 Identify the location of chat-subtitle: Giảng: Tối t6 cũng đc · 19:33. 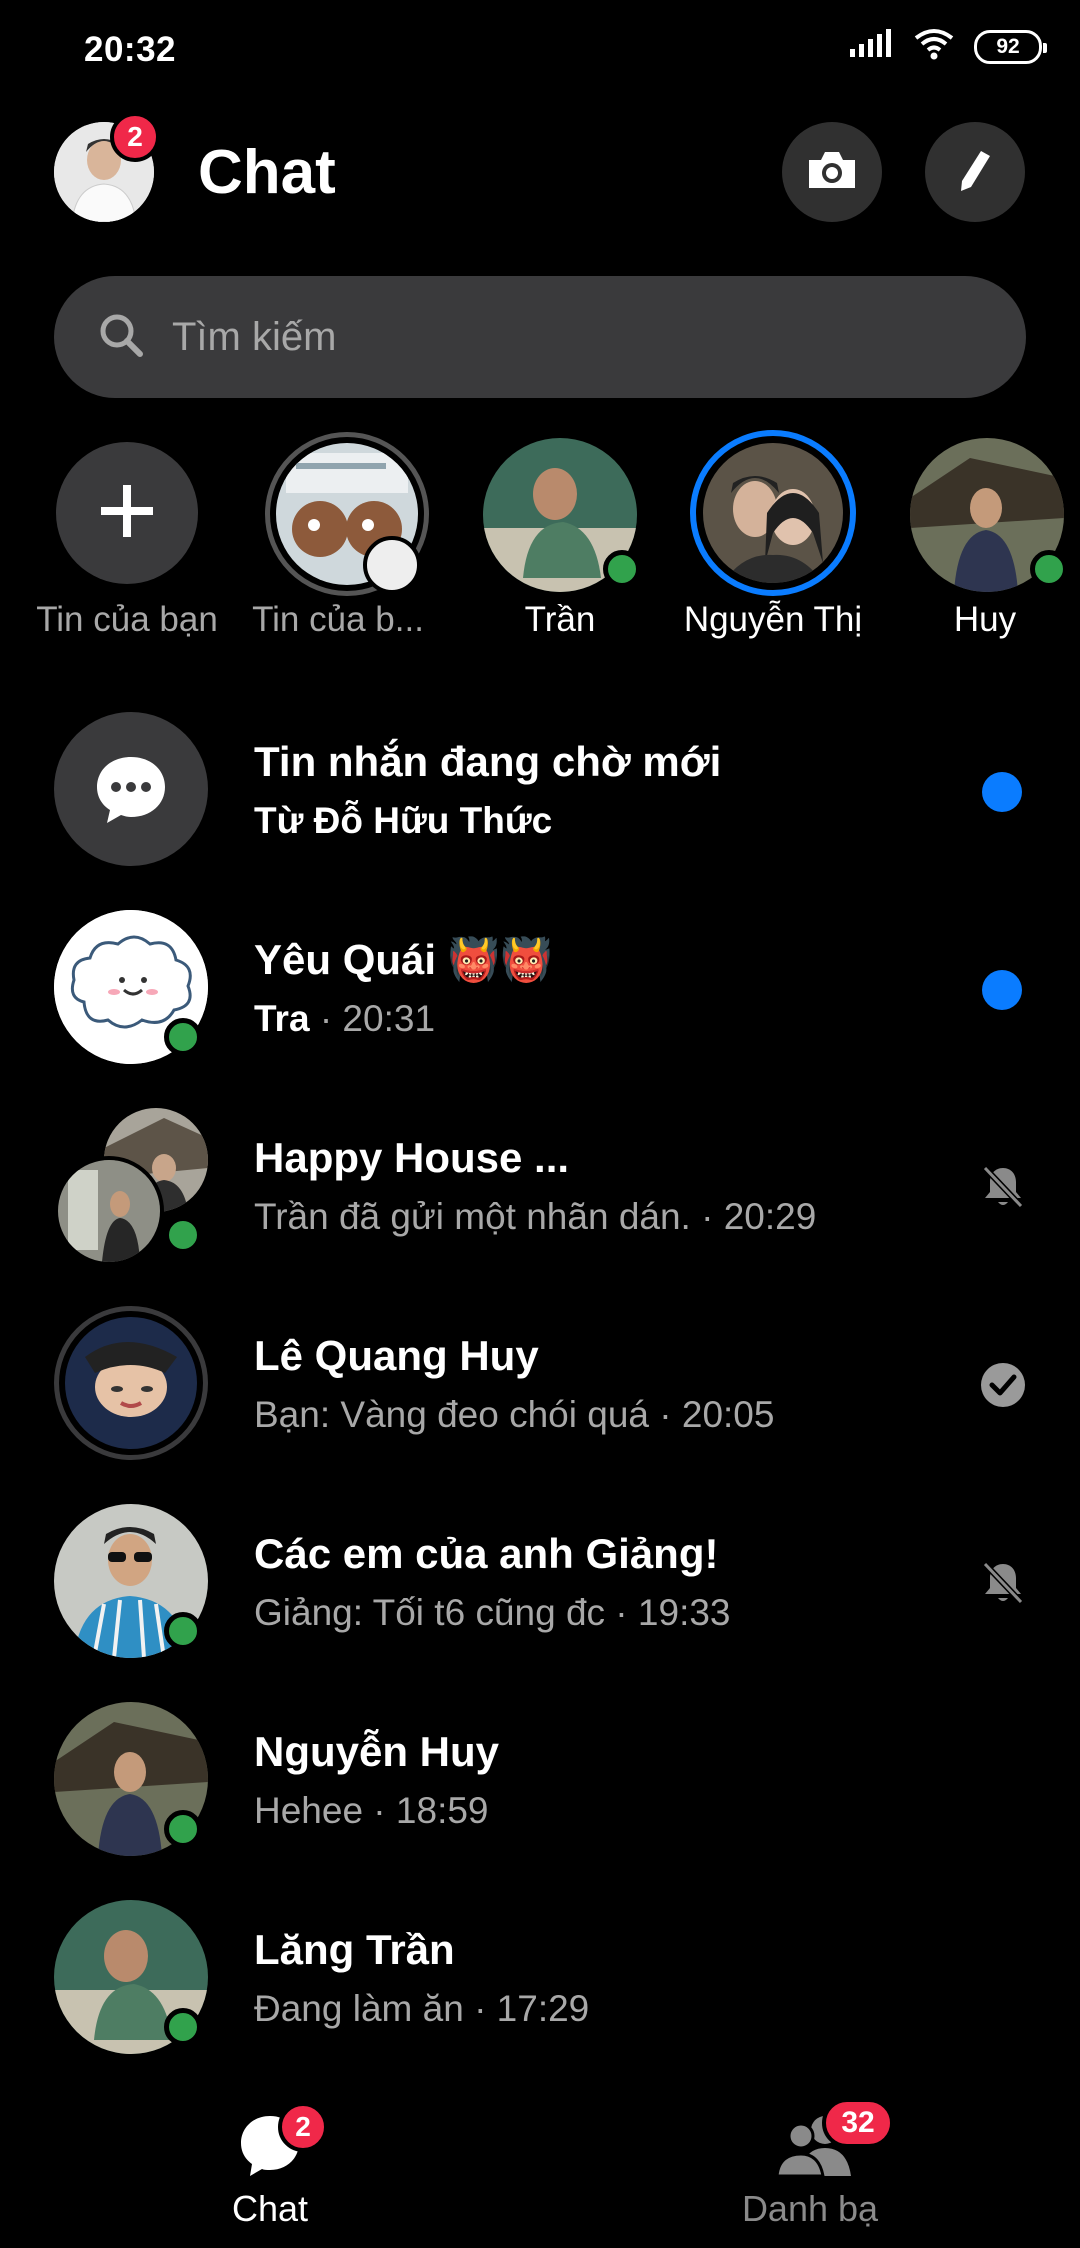
(492, 1612).